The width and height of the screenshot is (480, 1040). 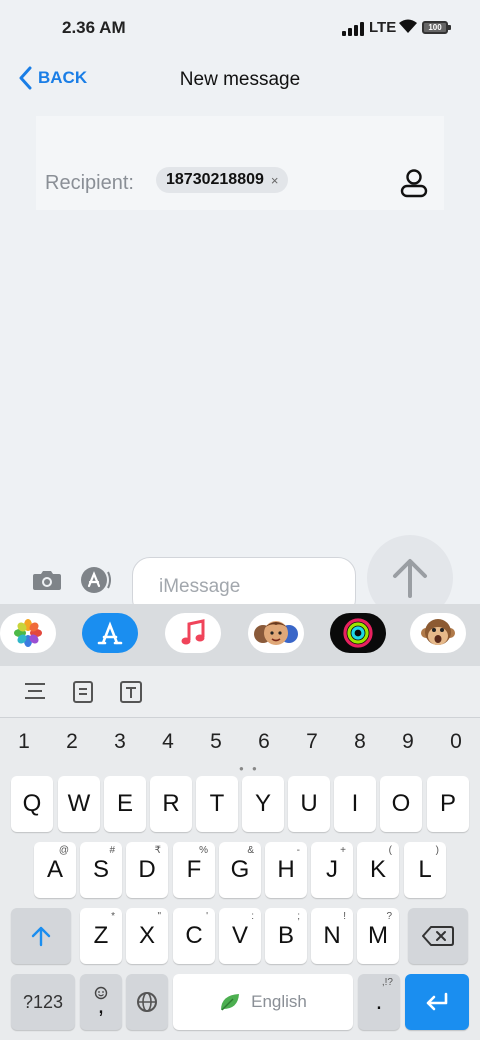 I want to click on key-h-label: H, so click(x=286, y=869).